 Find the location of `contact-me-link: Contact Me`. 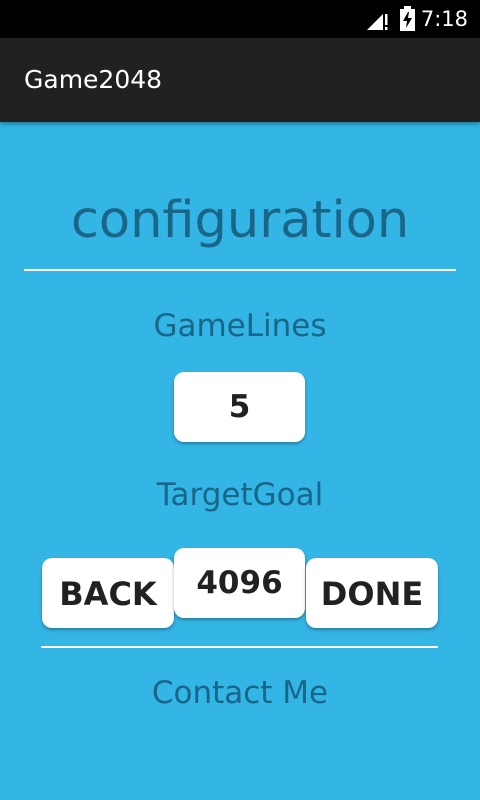

contact-me-link: Contact Me is located at coordinates (240, 693).